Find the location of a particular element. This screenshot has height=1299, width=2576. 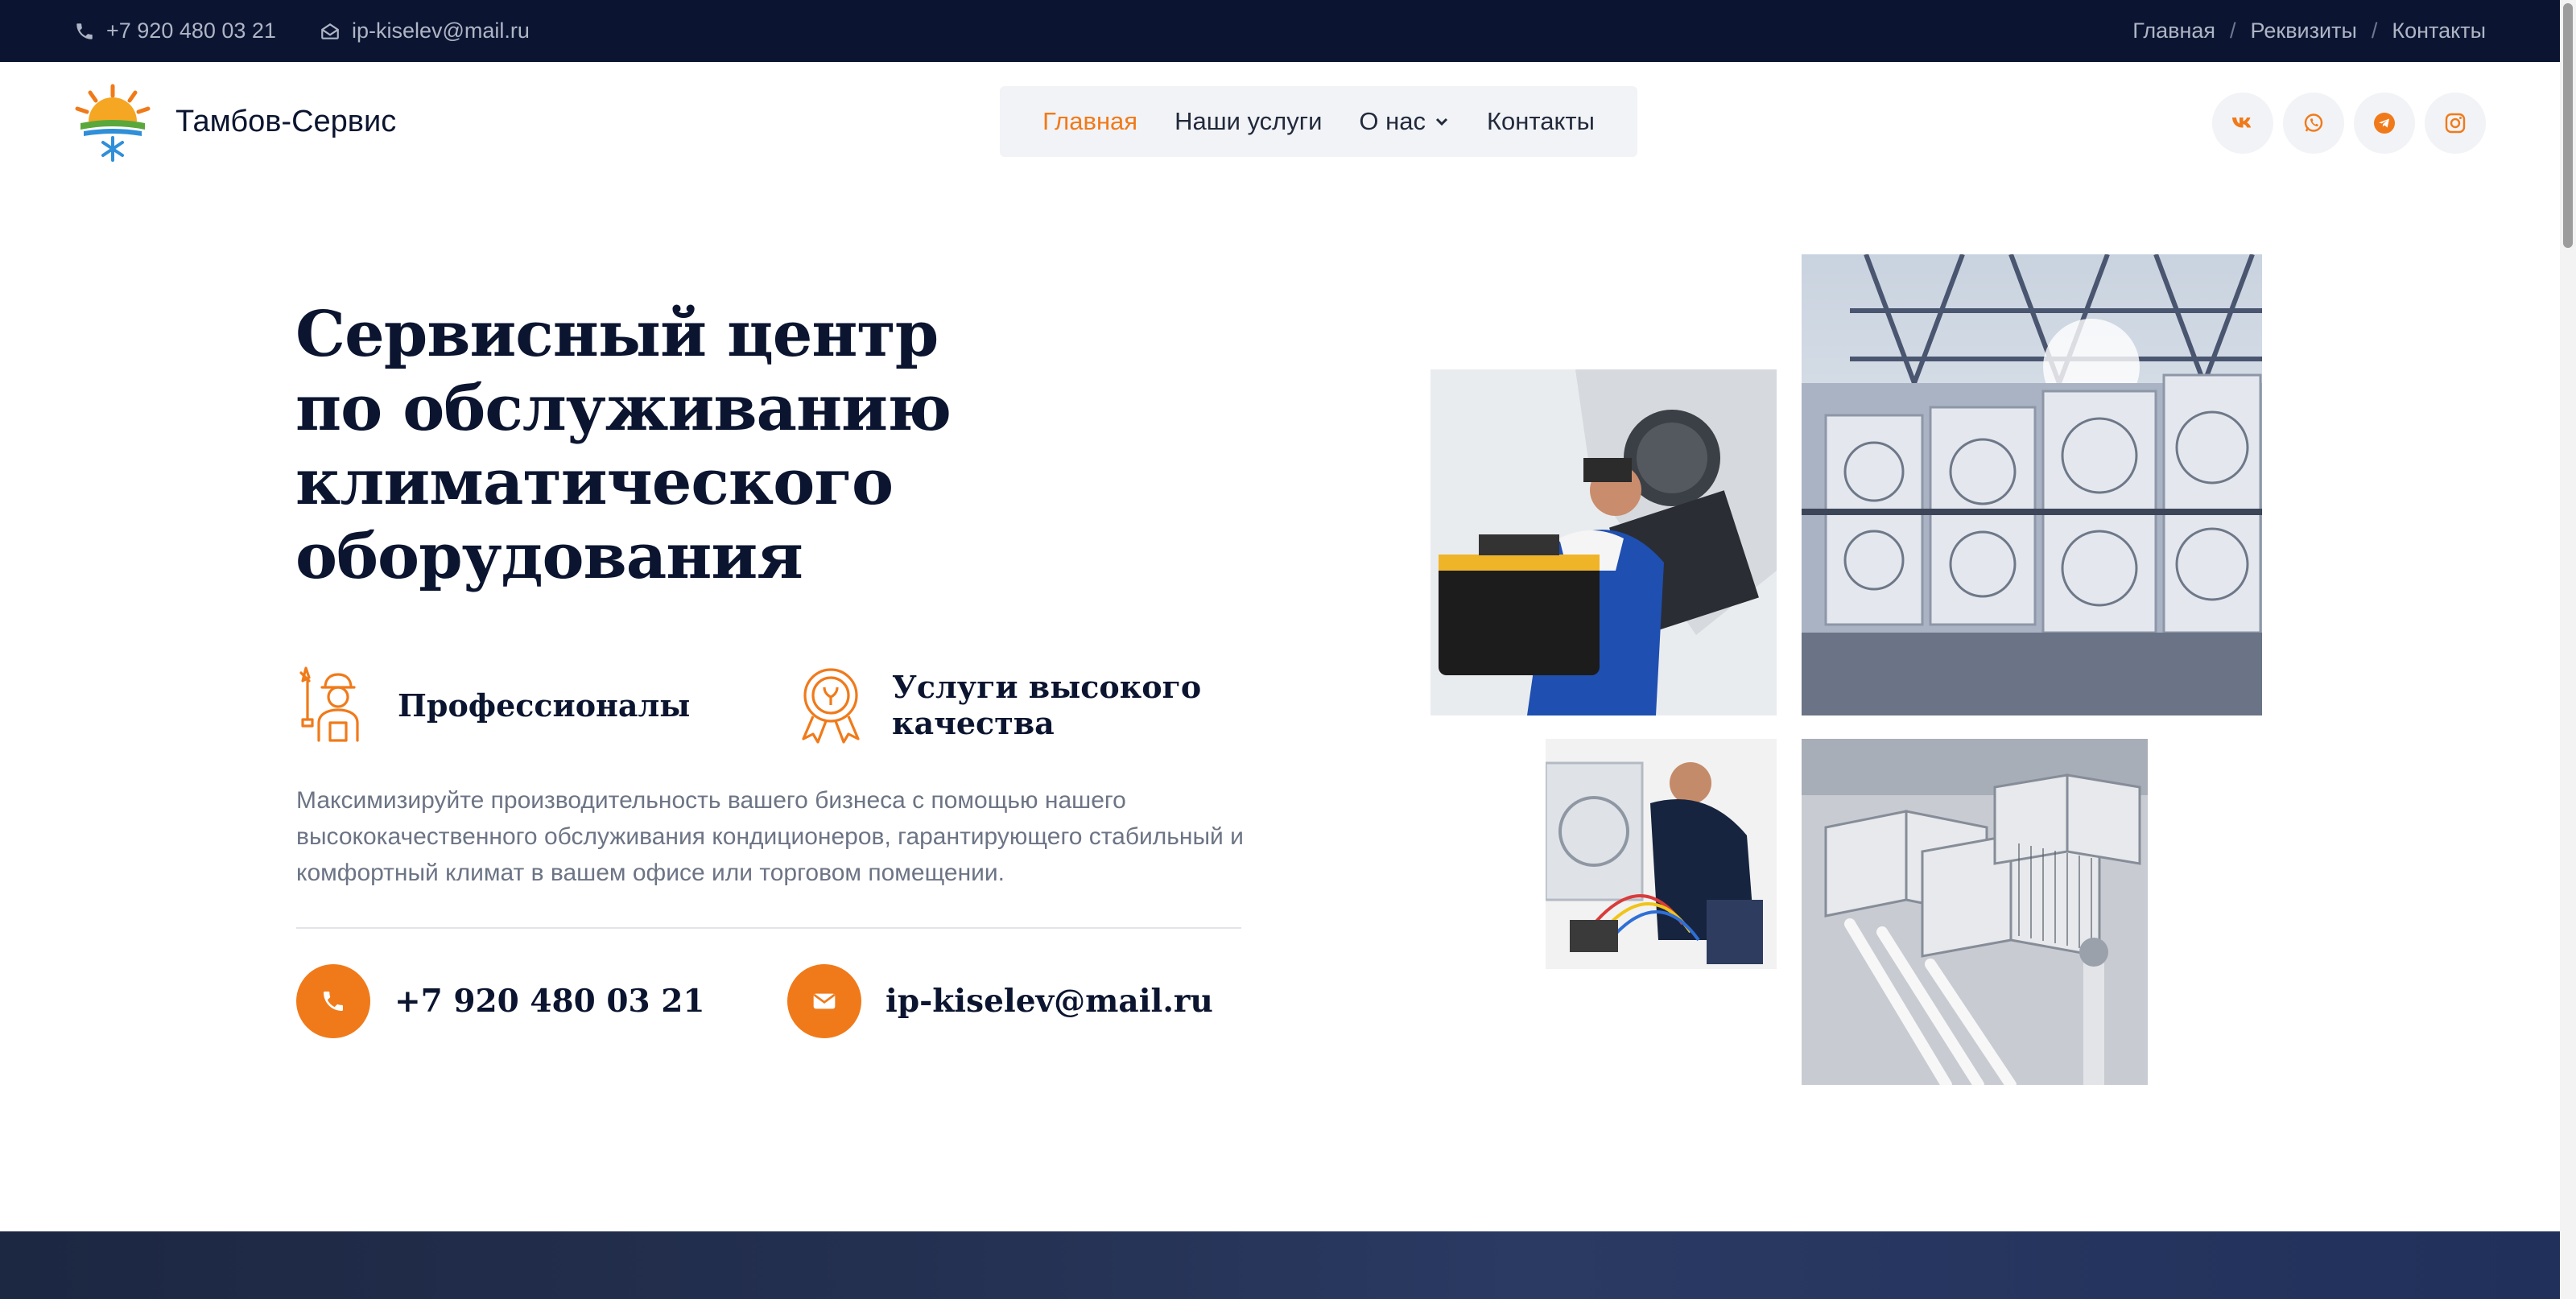

photo-rooftop-condensers is located at coordinates (1975, 912).